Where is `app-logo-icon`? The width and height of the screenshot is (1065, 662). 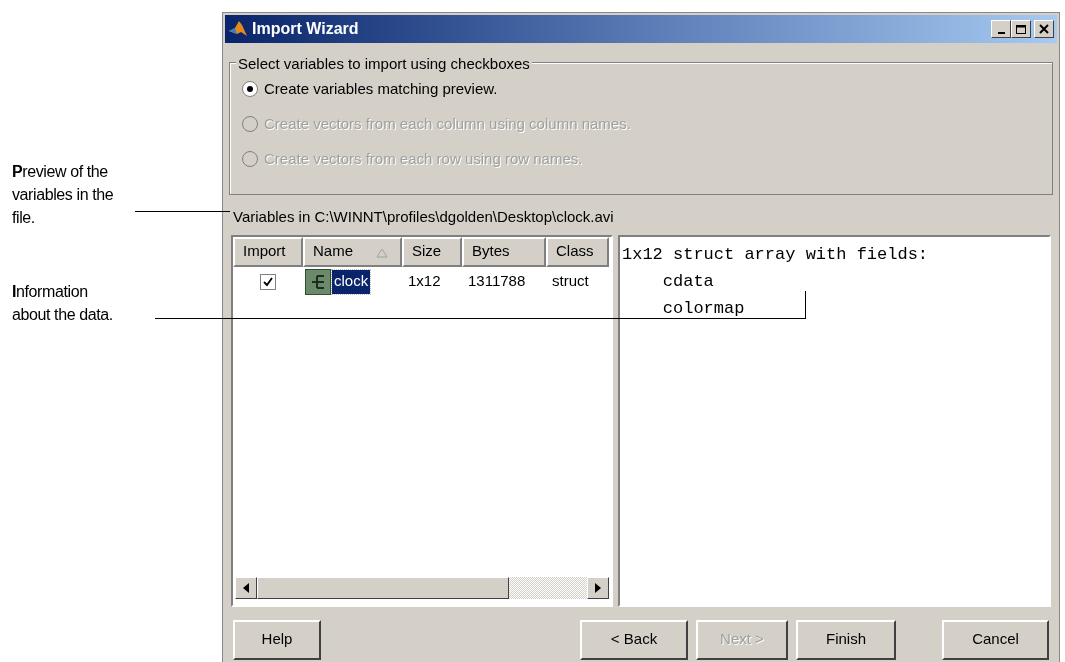
app-logo-icon is located at coordinates (238, 29).